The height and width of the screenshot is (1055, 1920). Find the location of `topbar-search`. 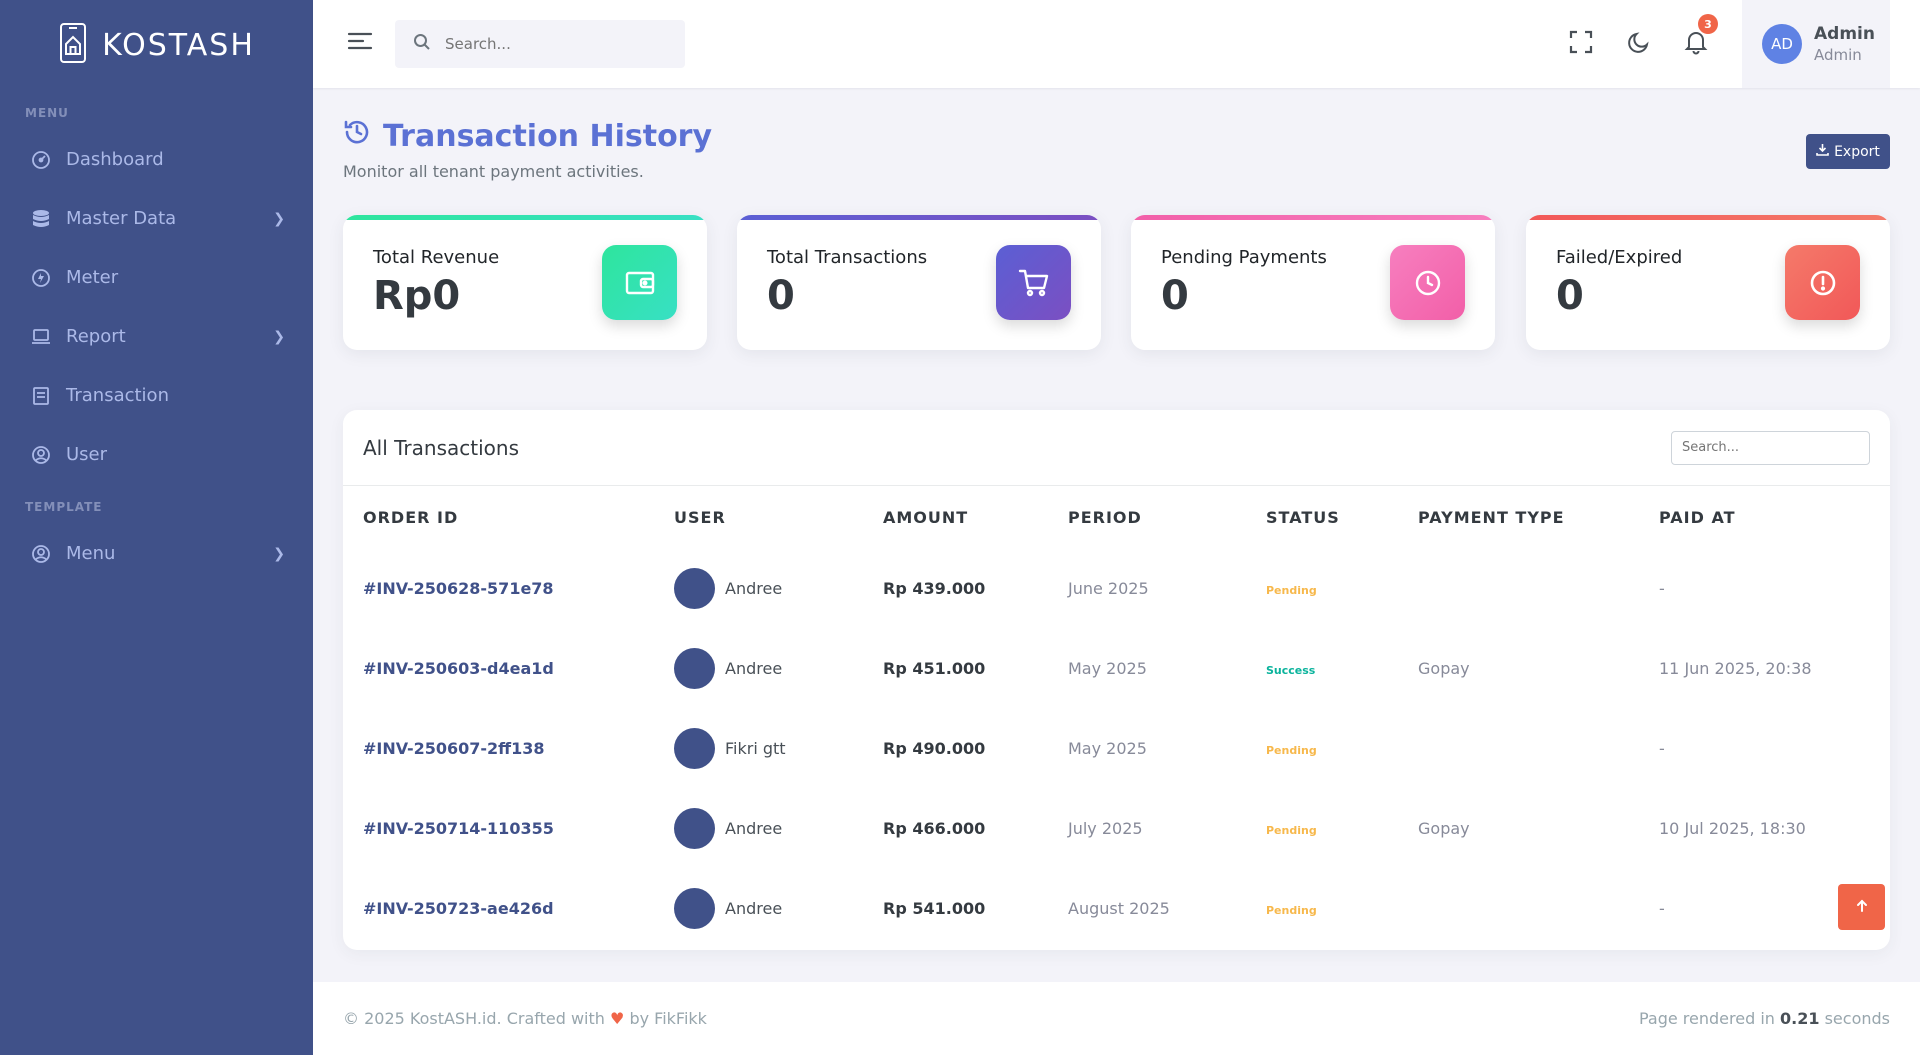

topbar-search is located at coordinates (540, 44).